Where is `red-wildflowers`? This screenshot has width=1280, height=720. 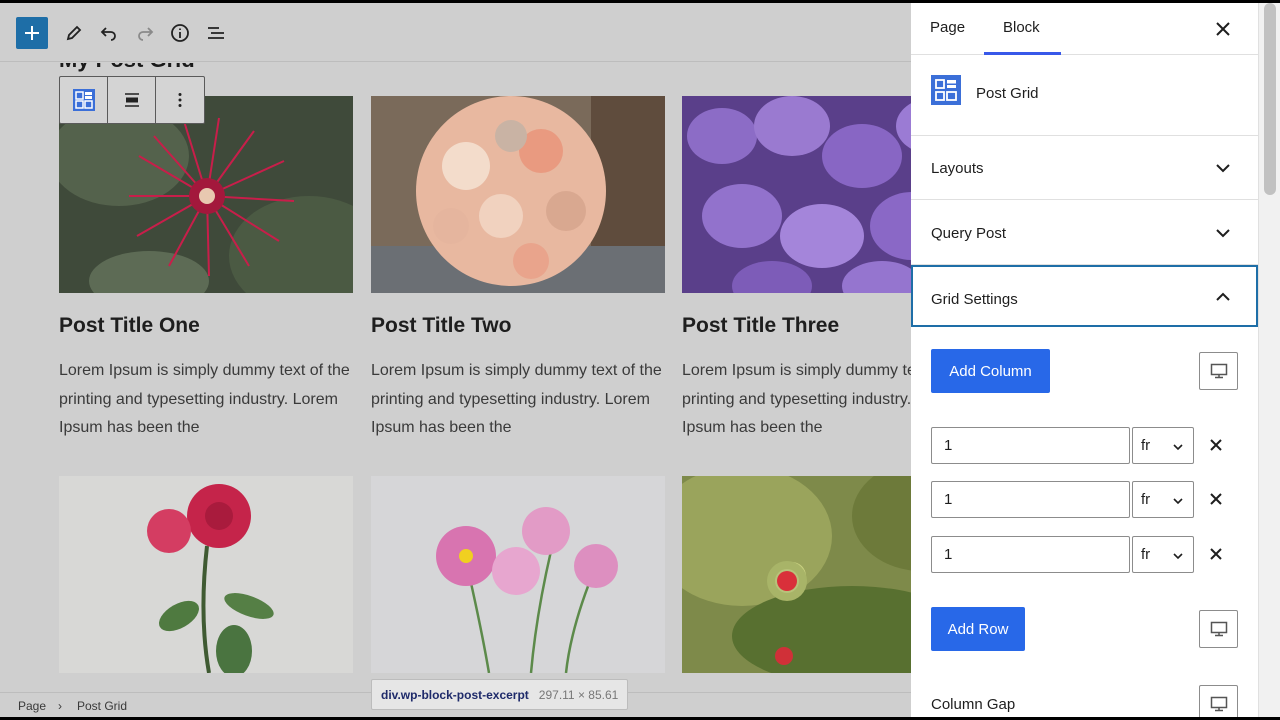 red-wildflowers is located at coordinates (796, 574).